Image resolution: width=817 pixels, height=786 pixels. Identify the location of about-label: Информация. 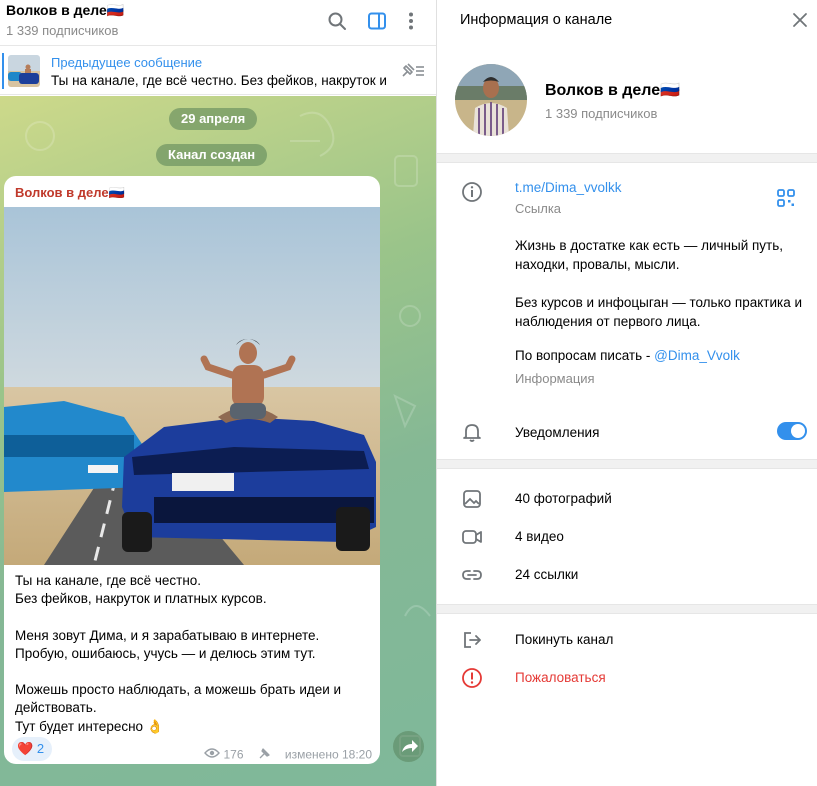
(555, 378).